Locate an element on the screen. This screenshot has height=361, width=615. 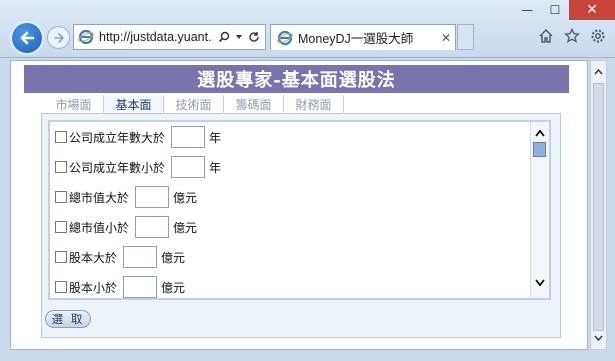
page-scrollbar is located at coordinates (598, 205).